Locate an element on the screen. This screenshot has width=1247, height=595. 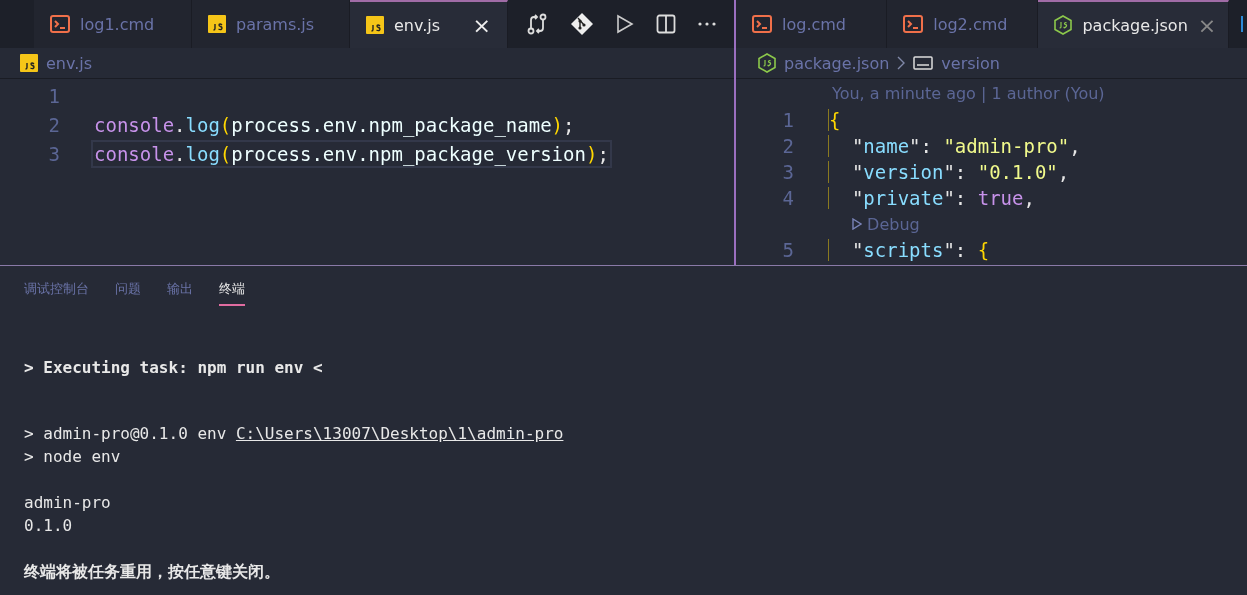
editor-tab: log2.cmd is located at coordinates (963, 24).